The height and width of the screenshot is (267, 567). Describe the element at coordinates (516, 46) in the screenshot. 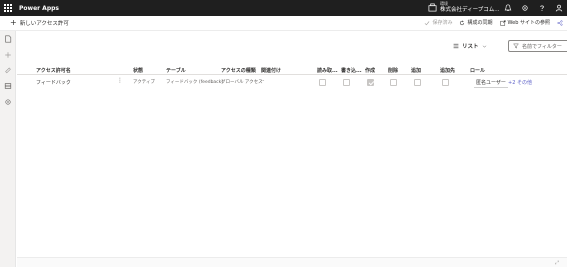

I see `filter-icon` at that location.